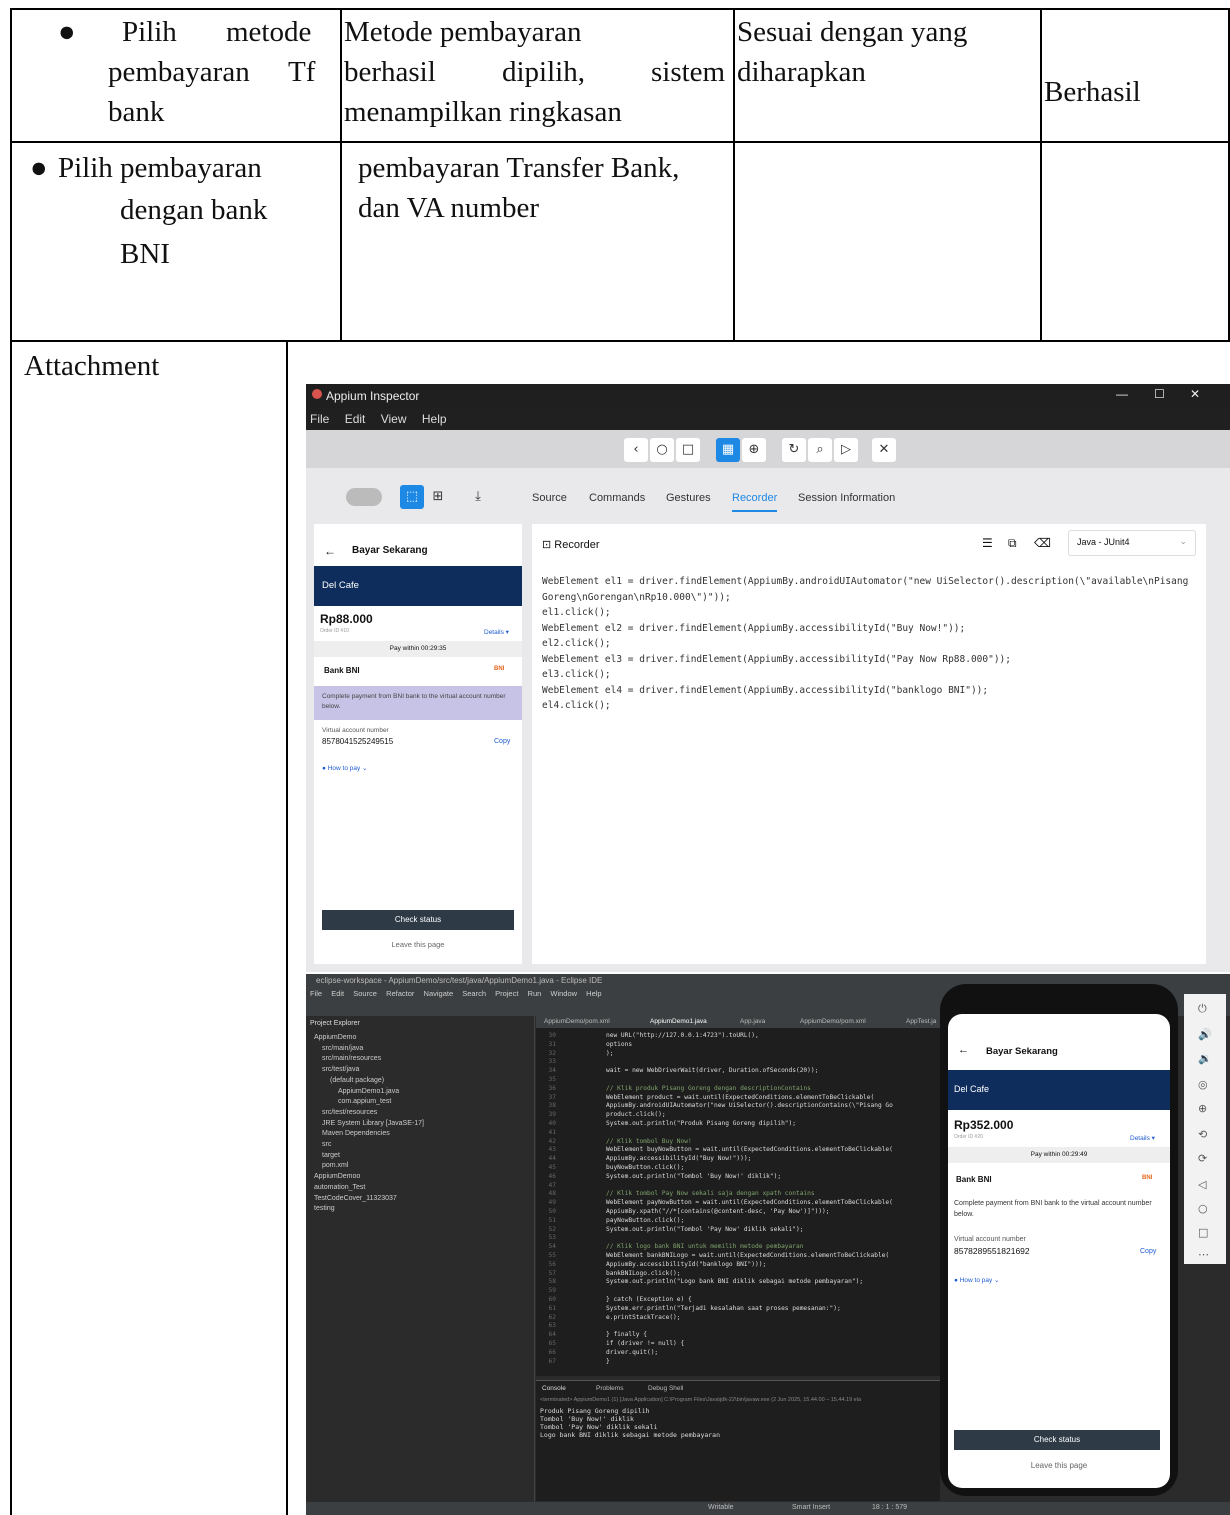 This screenshot has width=1230, height=1515. What do you see at coordinates (754, 450) in the screenshot?
I see `web-mode-icon: ⊕` at bounding box center [754, 450].